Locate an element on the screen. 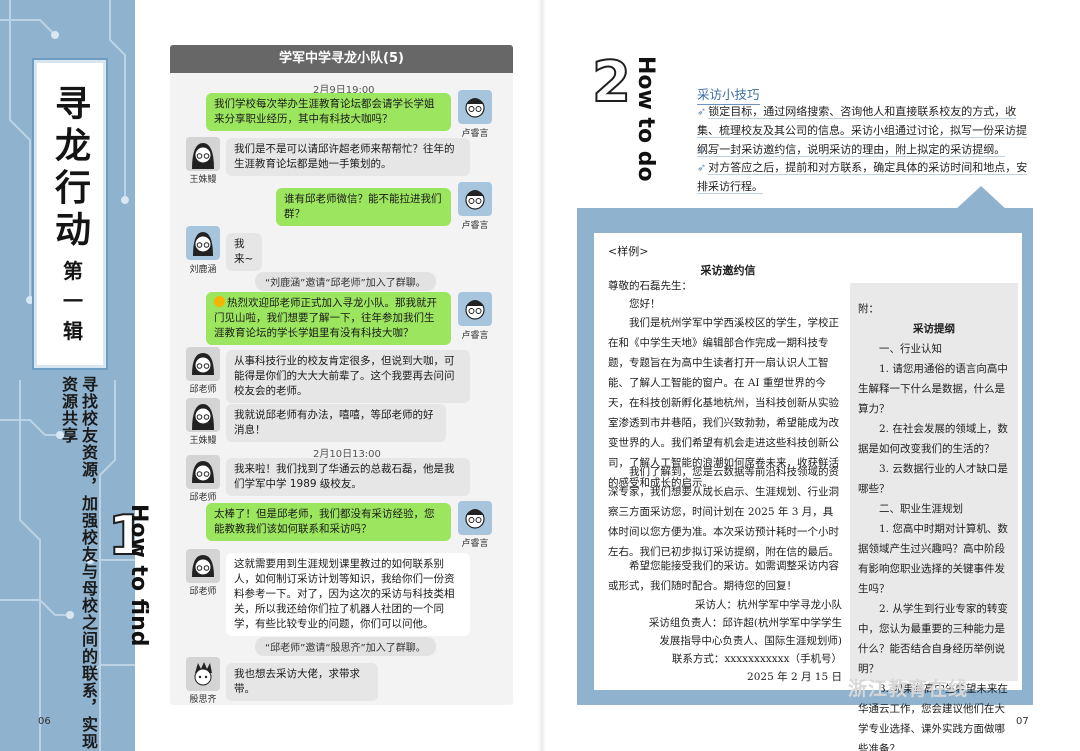 The width and height of the screenshot is (1080, 751). banner-subtitle-char: 第 is located at coordinates (73, 271).